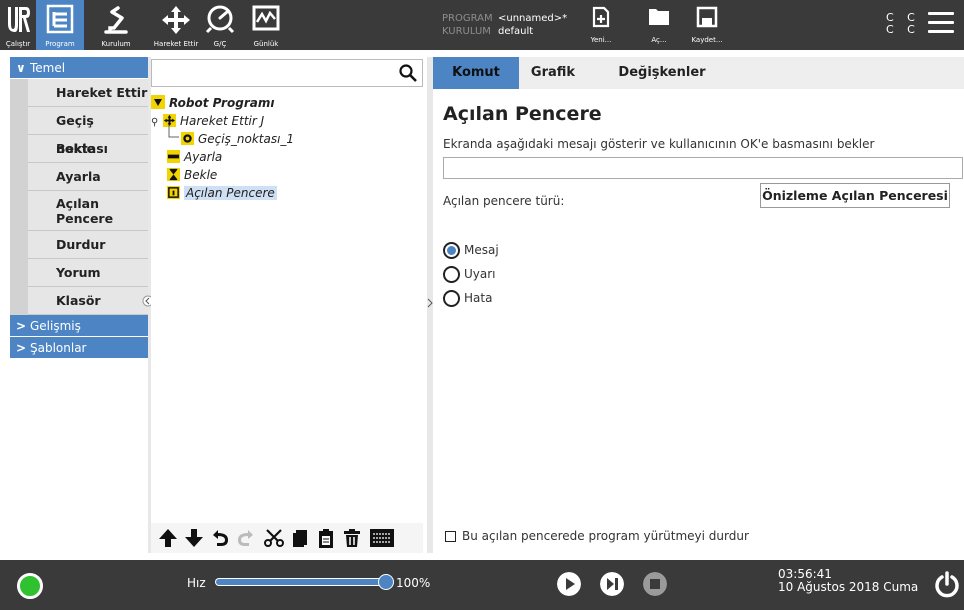  I want to click on command-halt: Durdur, so click(88, 245).